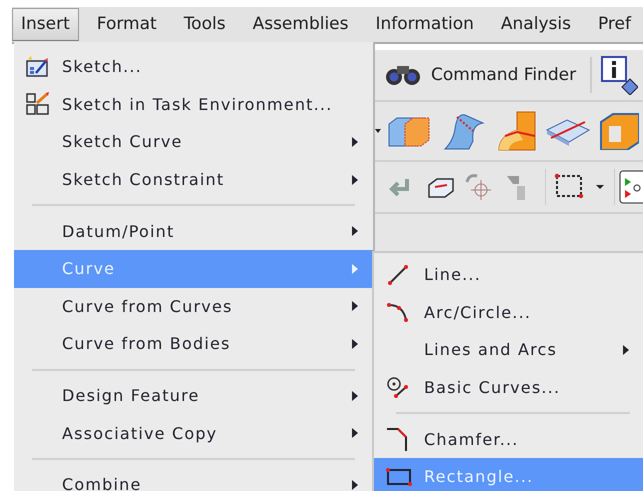  What do you see at coordinates (399, 477) in the screenshot?
I see `rectangle-icon` at bounding box center [399, 477].